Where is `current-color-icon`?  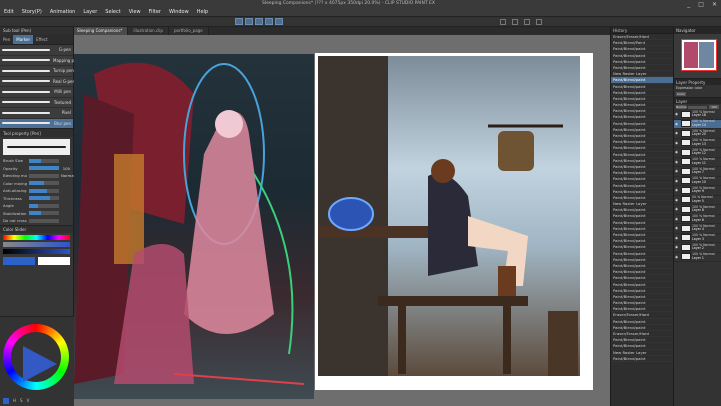
current-color-icon is located at coordinates (6, 401).